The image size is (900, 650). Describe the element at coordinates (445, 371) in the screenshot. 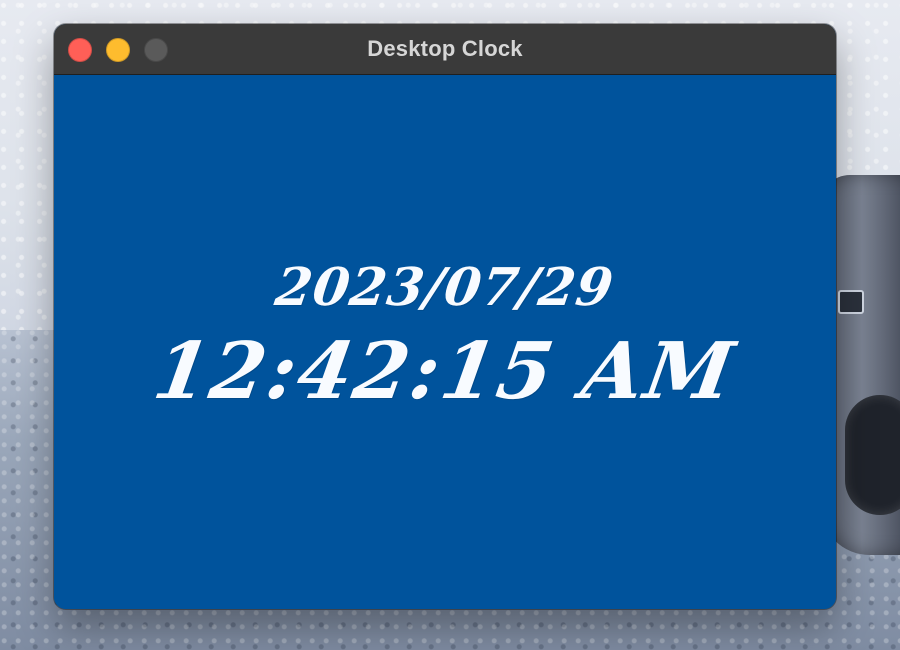

I see `clock-time: 12:42:15 AM` at that location.